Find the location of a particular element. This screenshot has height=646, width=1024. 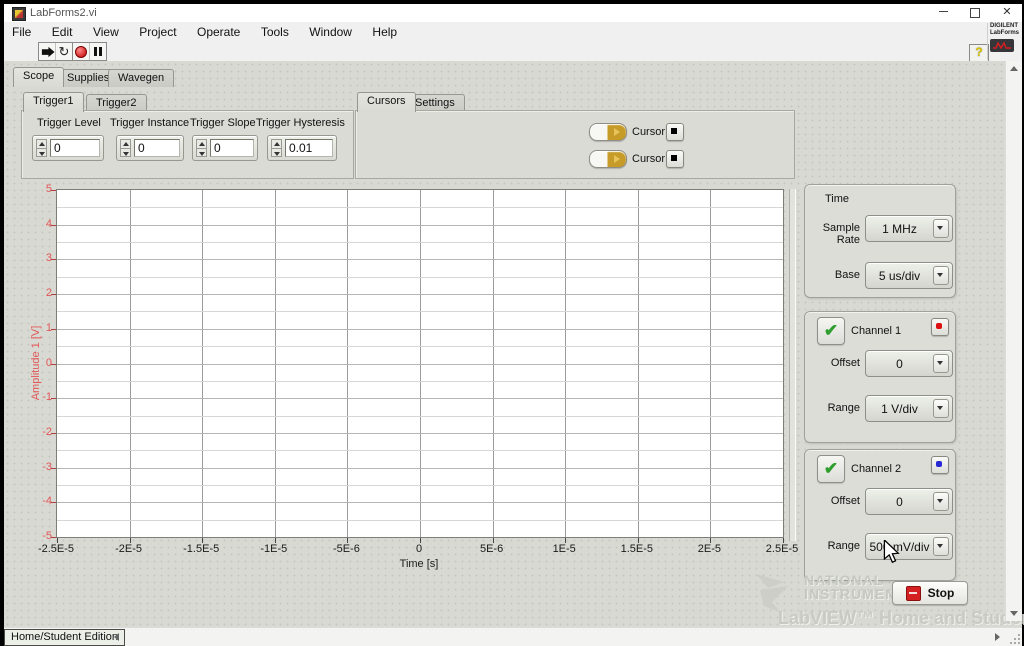

trigger-slope-input: 0 is located at coordinates (232, 148).